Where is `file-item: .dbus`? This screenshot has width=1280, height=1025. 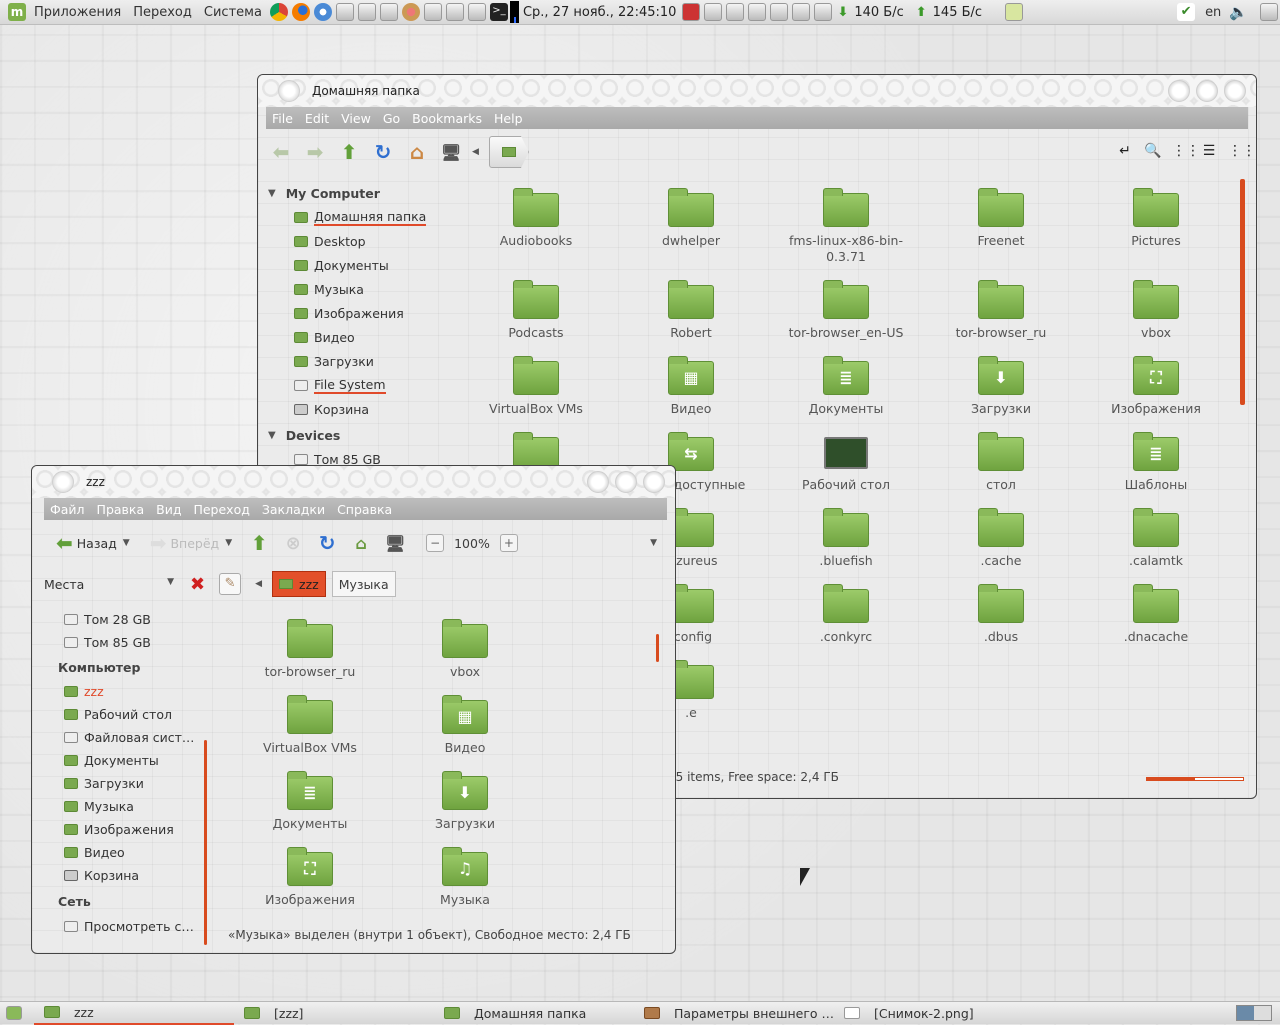
file-item: .dbus is located at coordinates (1001, 614).